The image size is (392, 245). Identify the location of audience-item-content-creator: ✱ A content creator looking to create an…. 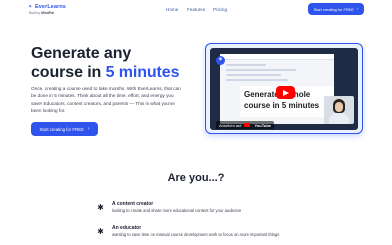
(226, 208).